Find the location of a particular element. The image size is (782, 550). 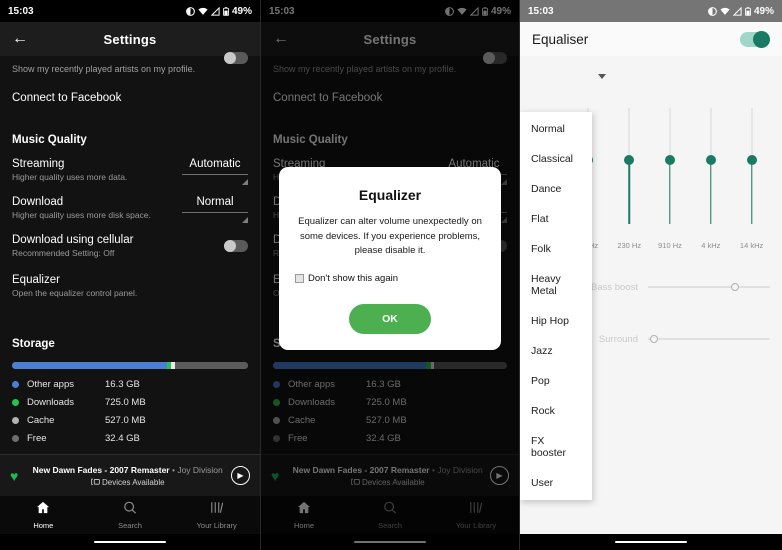

preset-item: Normal is located at coordinates (556, 129).